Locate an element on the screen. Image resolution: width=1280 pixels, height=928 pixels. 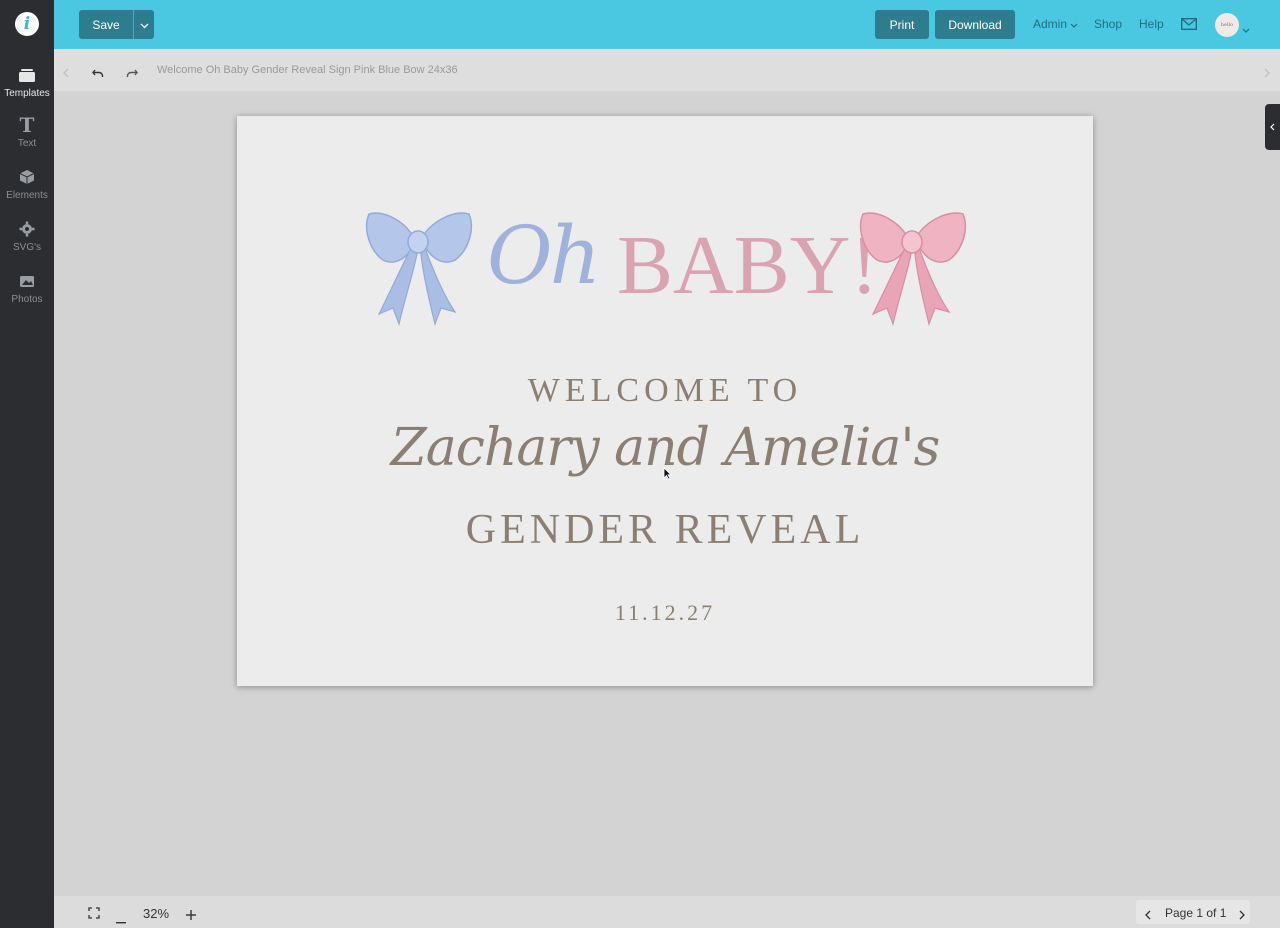
sidebar-item-label: Templates is located at coordinates (27, 93).